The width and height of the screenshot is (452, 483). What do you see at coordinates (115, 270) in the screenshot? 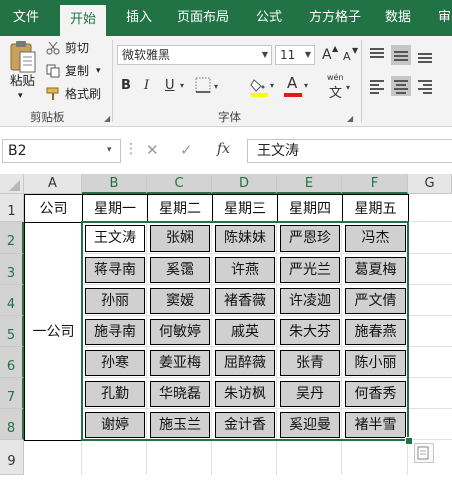
I see `name-cell: 蒋寻南` at bounding box center [115, 270].